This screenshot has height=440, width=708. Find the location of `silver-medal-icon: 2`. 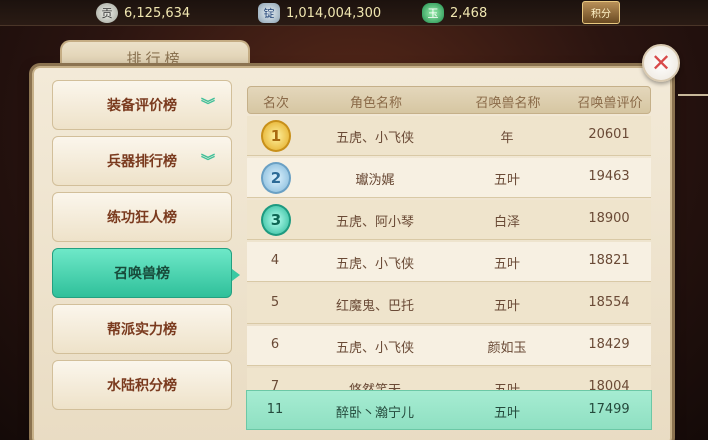

silver-medal-icon: 2 is located at coordinates (276, 178).